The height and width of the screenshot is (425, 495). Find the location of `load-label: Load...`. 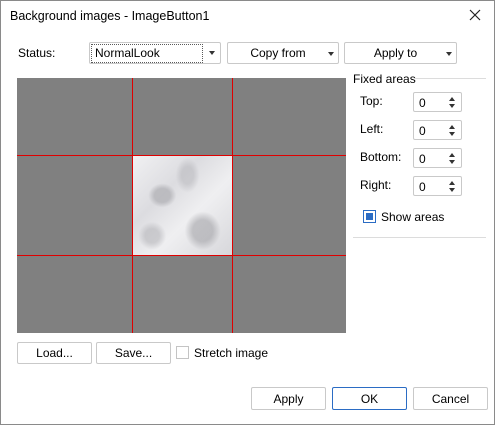

load-label: Load... is located at coordinates (54, 353).